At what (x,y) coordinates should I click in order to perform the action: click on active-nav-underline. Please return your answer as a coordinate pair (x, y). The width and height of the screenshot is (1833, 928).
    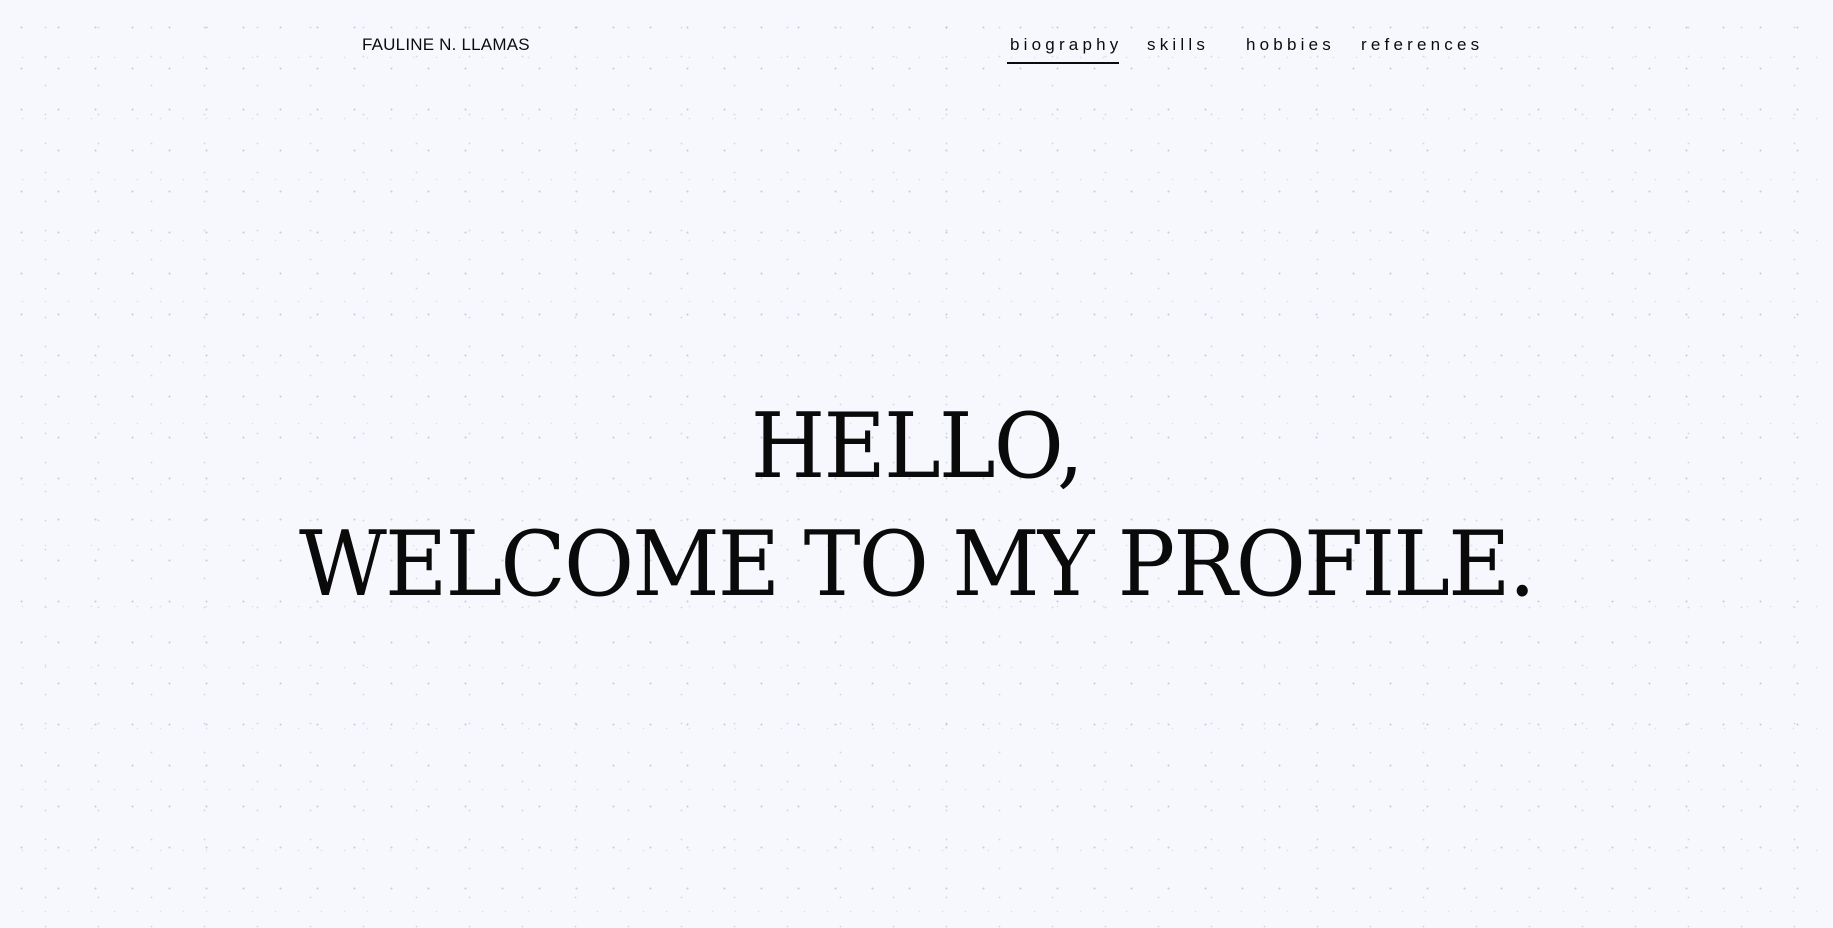
    Looking at the image, I should click on (1063, 63).